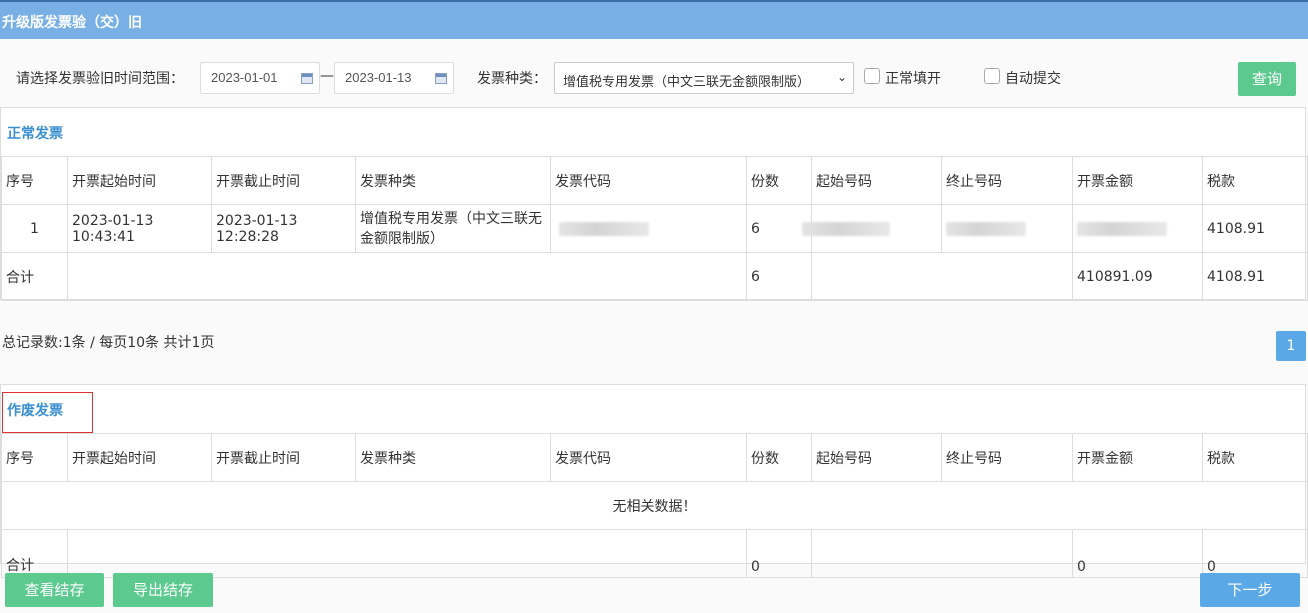 This screenshot has width=1308, height=613. What do you see at coordinates (163, 590) in the screenshot?
I see `export-saved-button: 导出结存` at bounding box center [163, 590].